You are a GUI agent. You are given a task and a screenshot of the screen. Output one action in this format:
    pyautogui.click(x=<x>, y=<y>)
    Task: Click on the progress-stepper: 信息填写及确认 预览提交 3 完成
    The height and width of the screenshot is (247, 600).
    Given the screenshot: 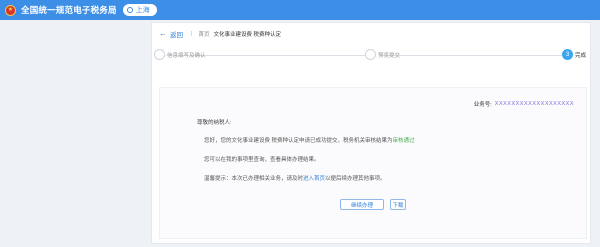 What is the action you would take?
    pyautogui.click(x=372, y=56)
    